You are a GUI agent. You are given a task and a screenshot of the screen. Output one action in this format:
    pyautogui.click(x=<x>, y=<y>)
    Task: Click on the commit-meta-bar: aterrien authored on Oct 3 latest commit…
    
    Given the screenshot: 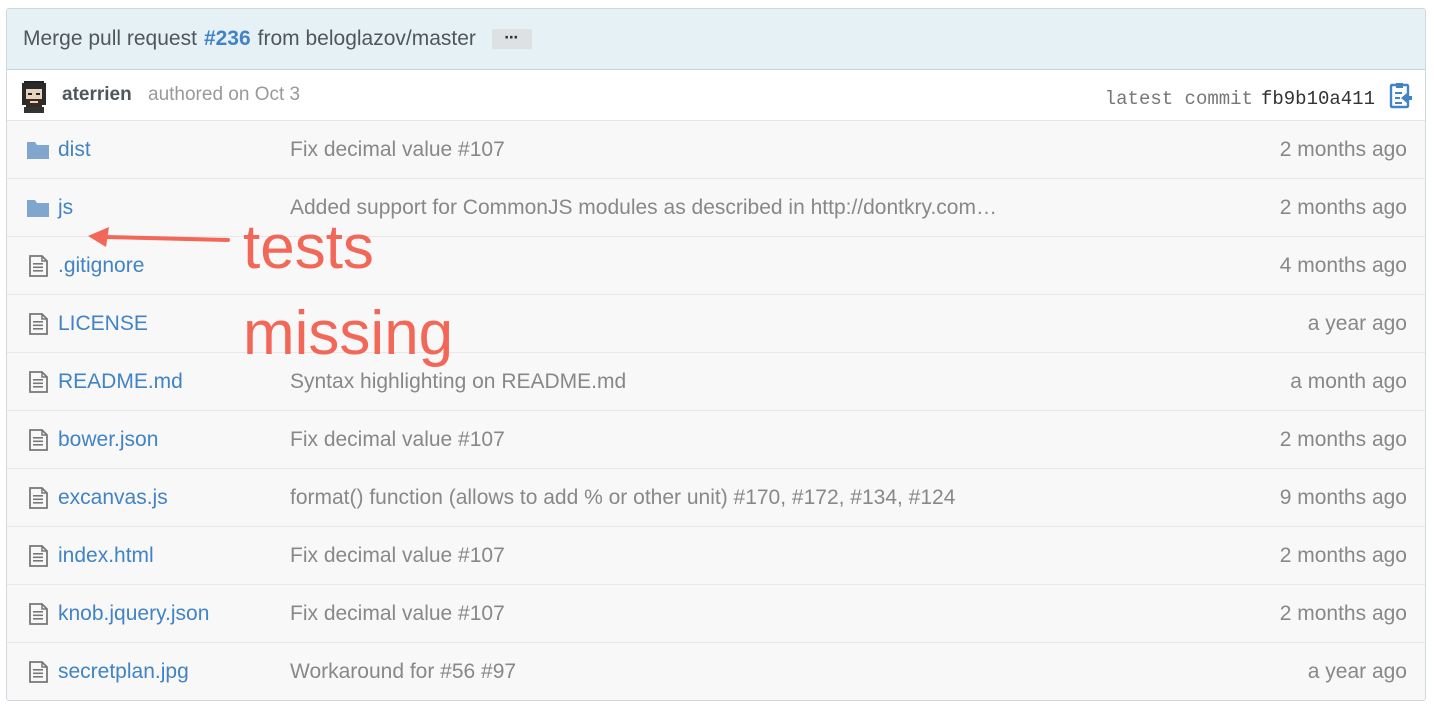 What is the action you would take?
    pyautogui.click(x=716, y=95)
    